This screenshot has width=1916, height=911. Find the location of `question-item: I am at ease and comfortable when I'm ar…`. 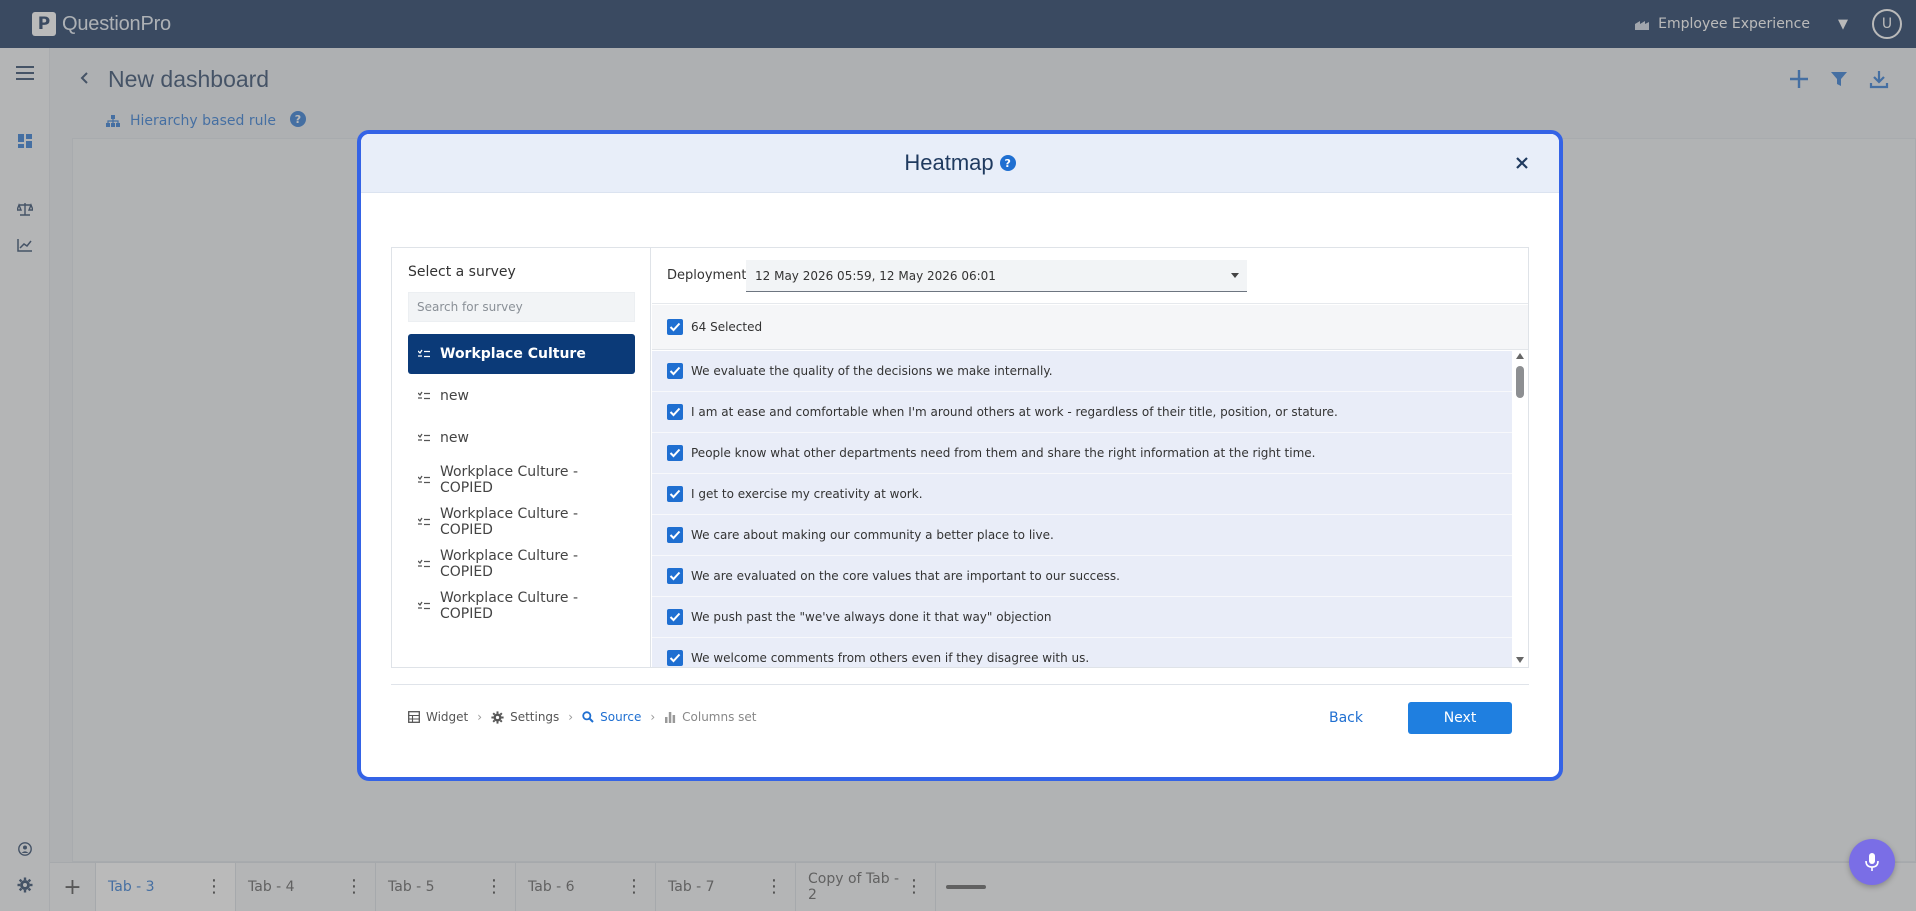

question-item: I am at ease and comfortable when I'm ar… is located at coordinates (1082, 412).